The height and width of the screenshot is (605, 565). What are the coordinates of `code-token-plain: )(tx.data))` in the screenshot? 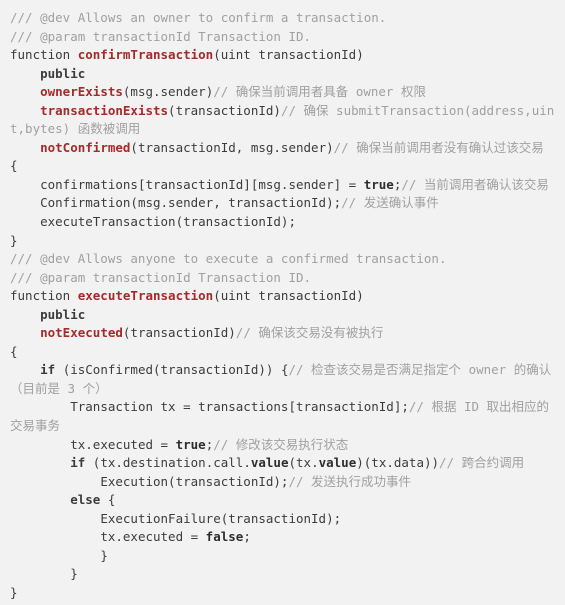 It's located at (398, 463).